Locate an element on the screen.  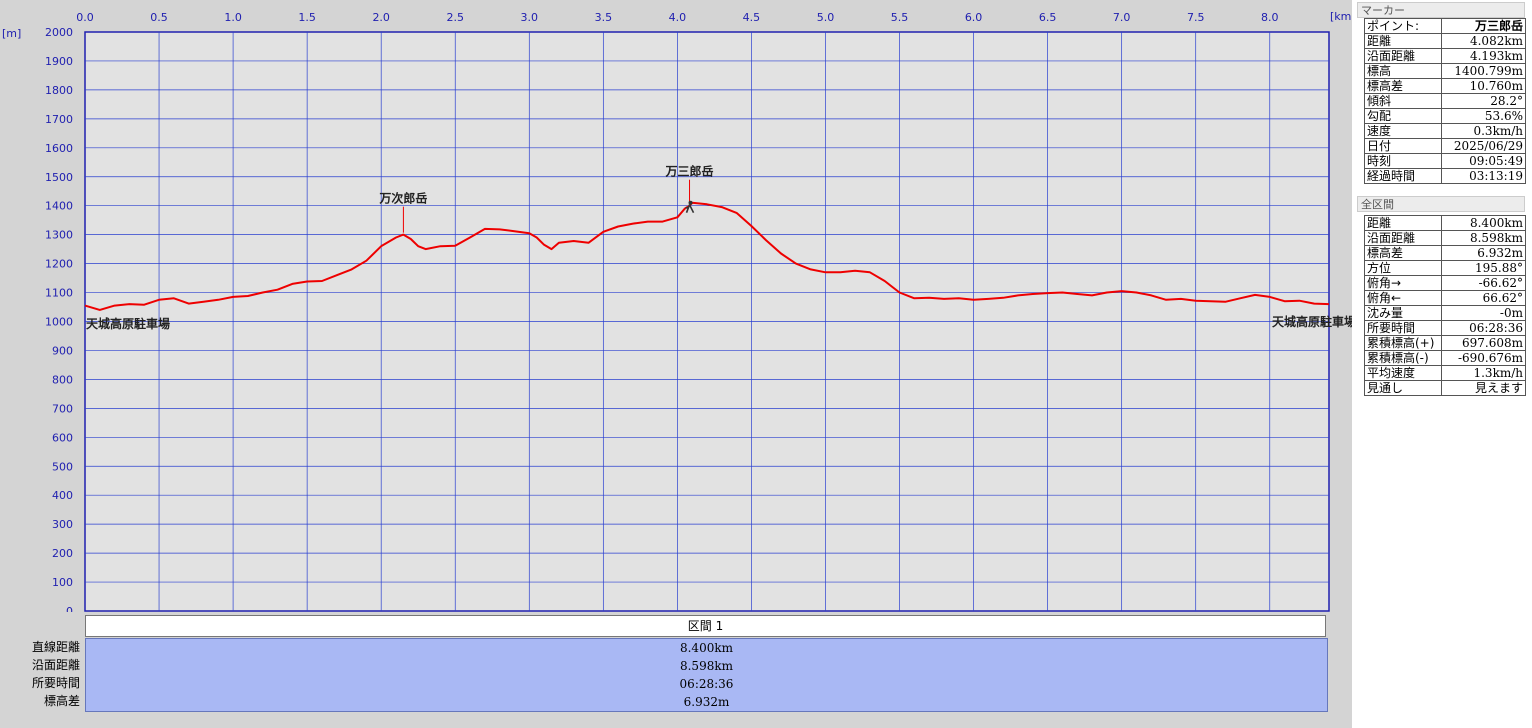
info-row: 俯角← 66.62° is located at coordinates (1445, 298).